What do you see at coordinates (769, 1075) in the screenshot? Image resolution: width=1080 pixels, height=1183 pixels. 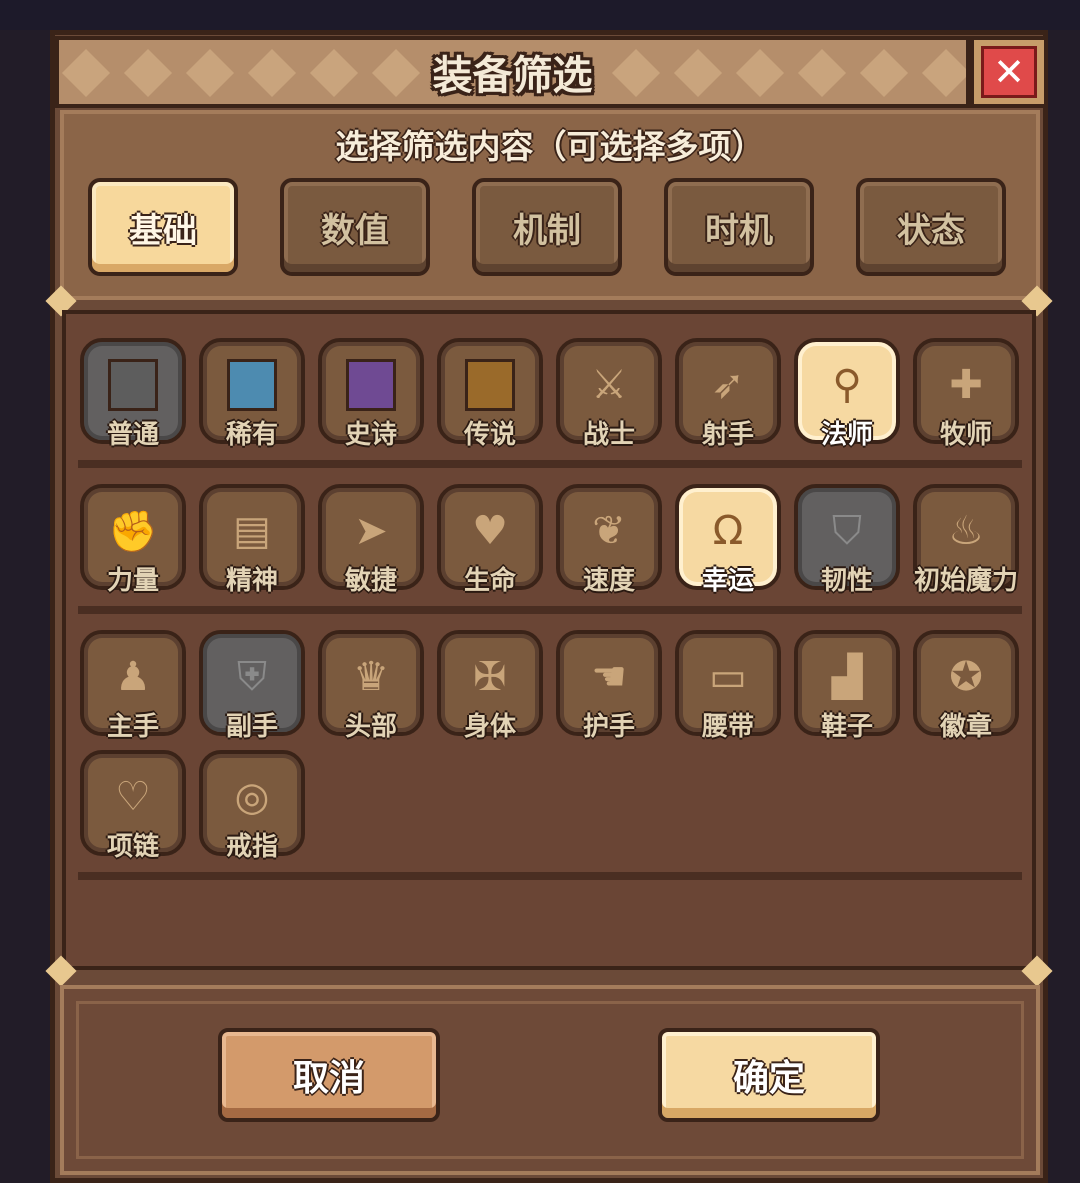 I see `confirm-button: 确定` at bounding box center [769, 1075].